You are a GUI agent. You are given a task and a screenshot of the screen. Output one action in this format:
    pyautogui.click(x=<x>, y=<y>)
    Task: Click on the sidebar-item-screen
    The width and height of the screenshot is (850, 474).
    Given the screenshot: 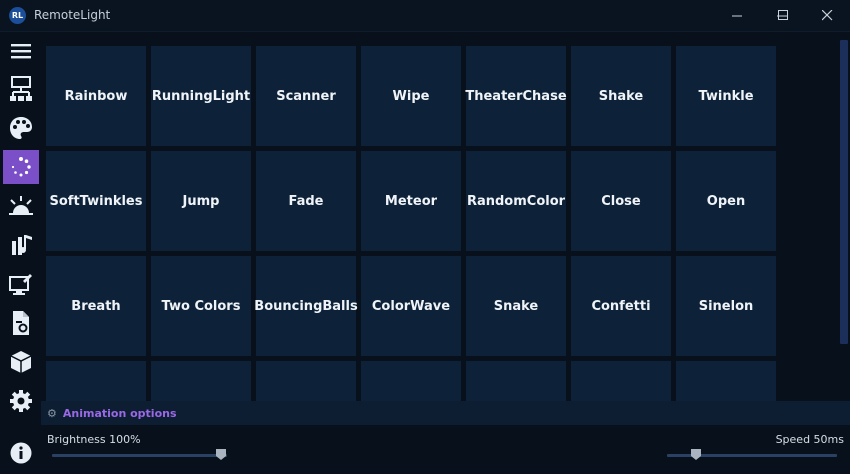 What is the action you would take?
    pyautogui.click(x=21, y=284)
    